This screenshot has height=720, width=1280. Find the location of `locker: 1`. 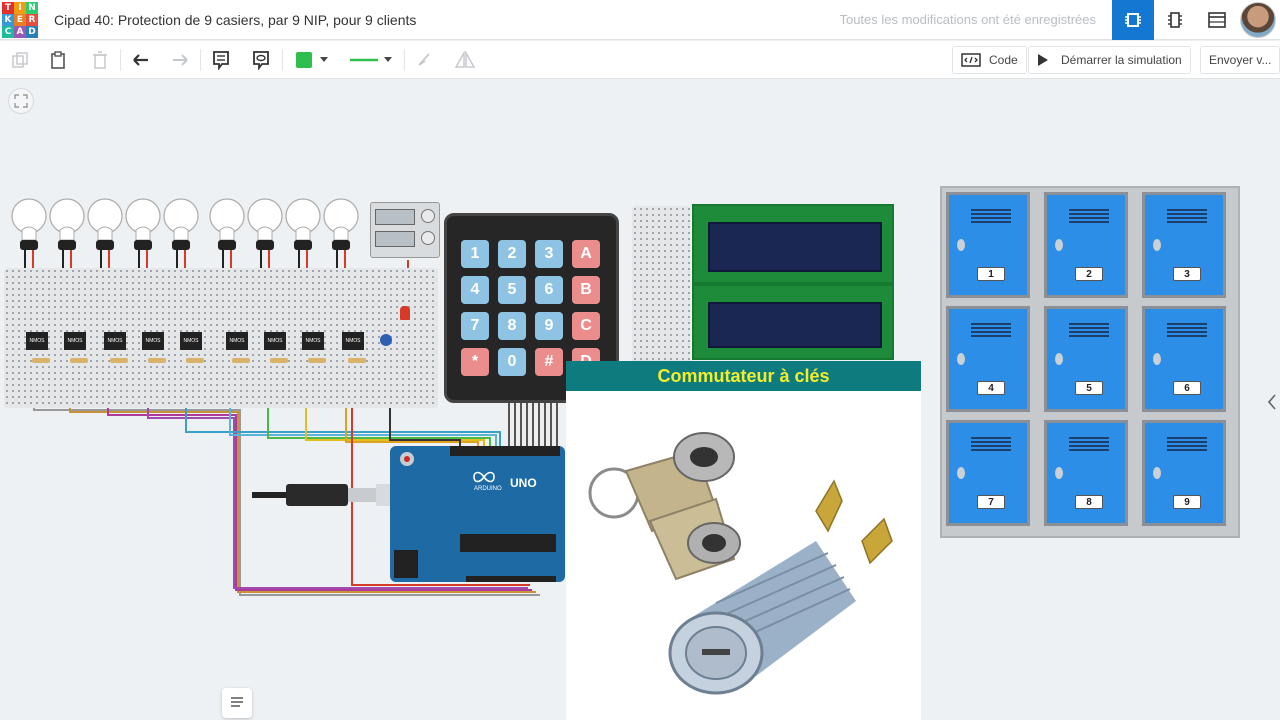

locker: 1 is located at coordinates (988, 245).